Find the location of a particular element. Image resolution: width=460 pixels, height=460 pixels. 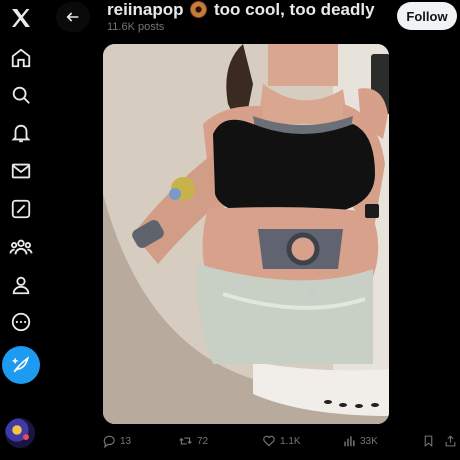

profile-display-name: reiinapop too cool, too deadly is located at coordinates (241, 10).